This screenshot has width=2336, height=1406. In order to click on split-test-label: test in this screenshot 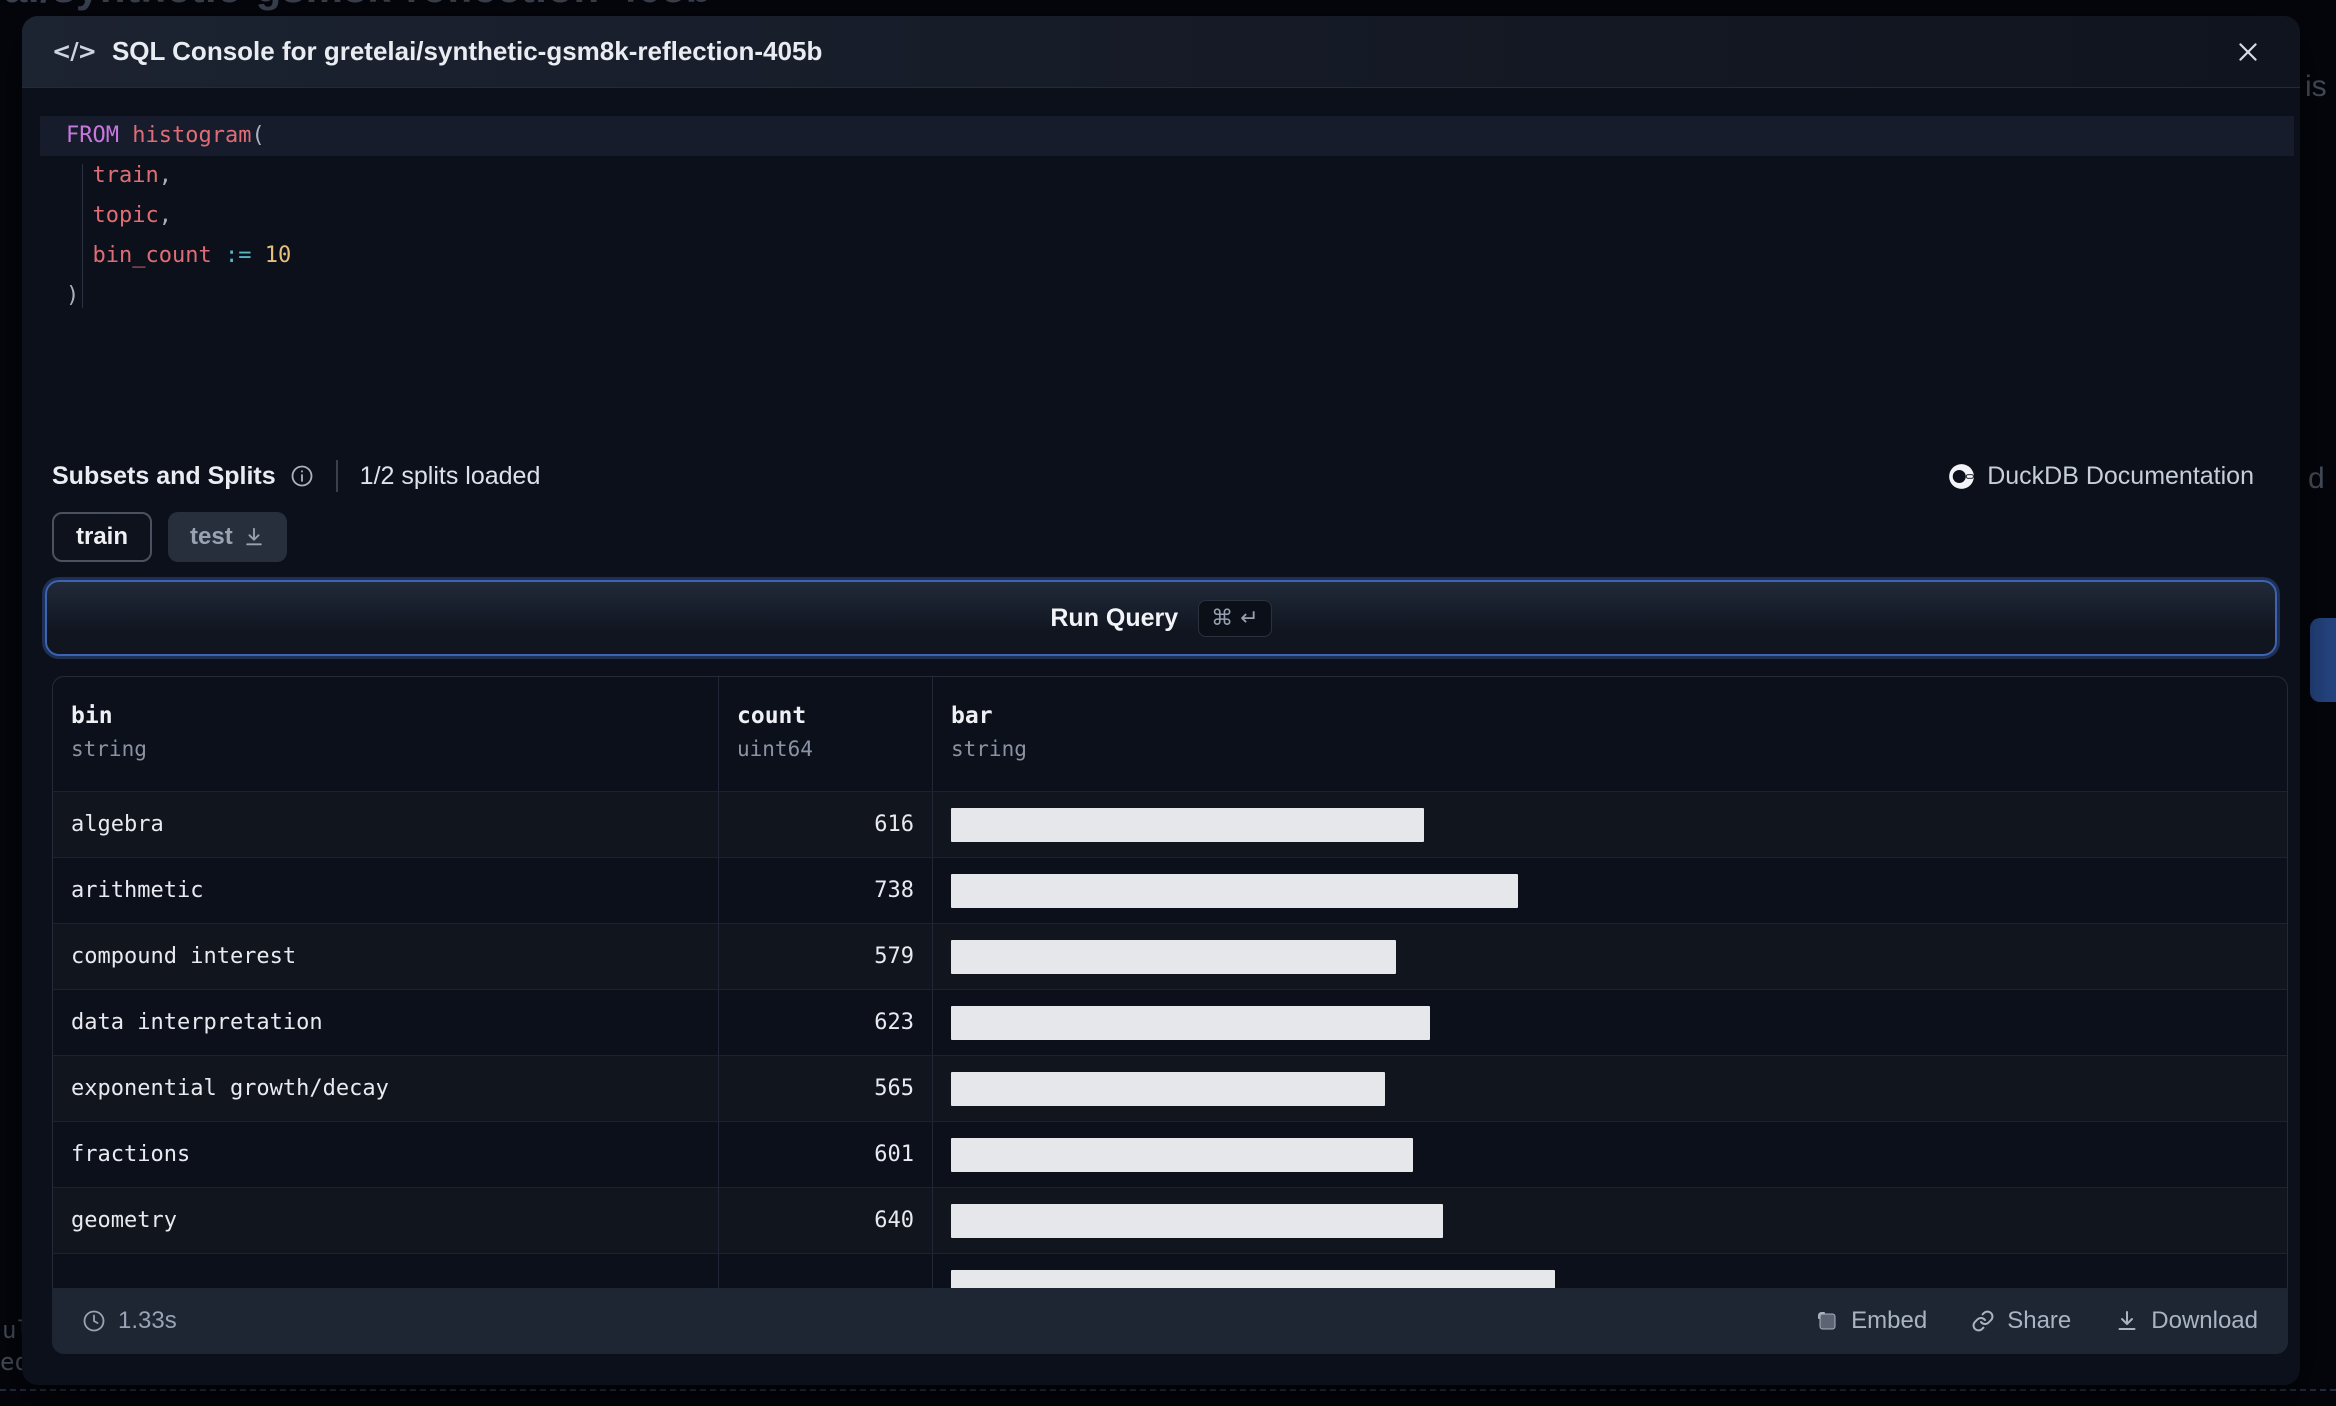, I will do `click(211, 536)`.